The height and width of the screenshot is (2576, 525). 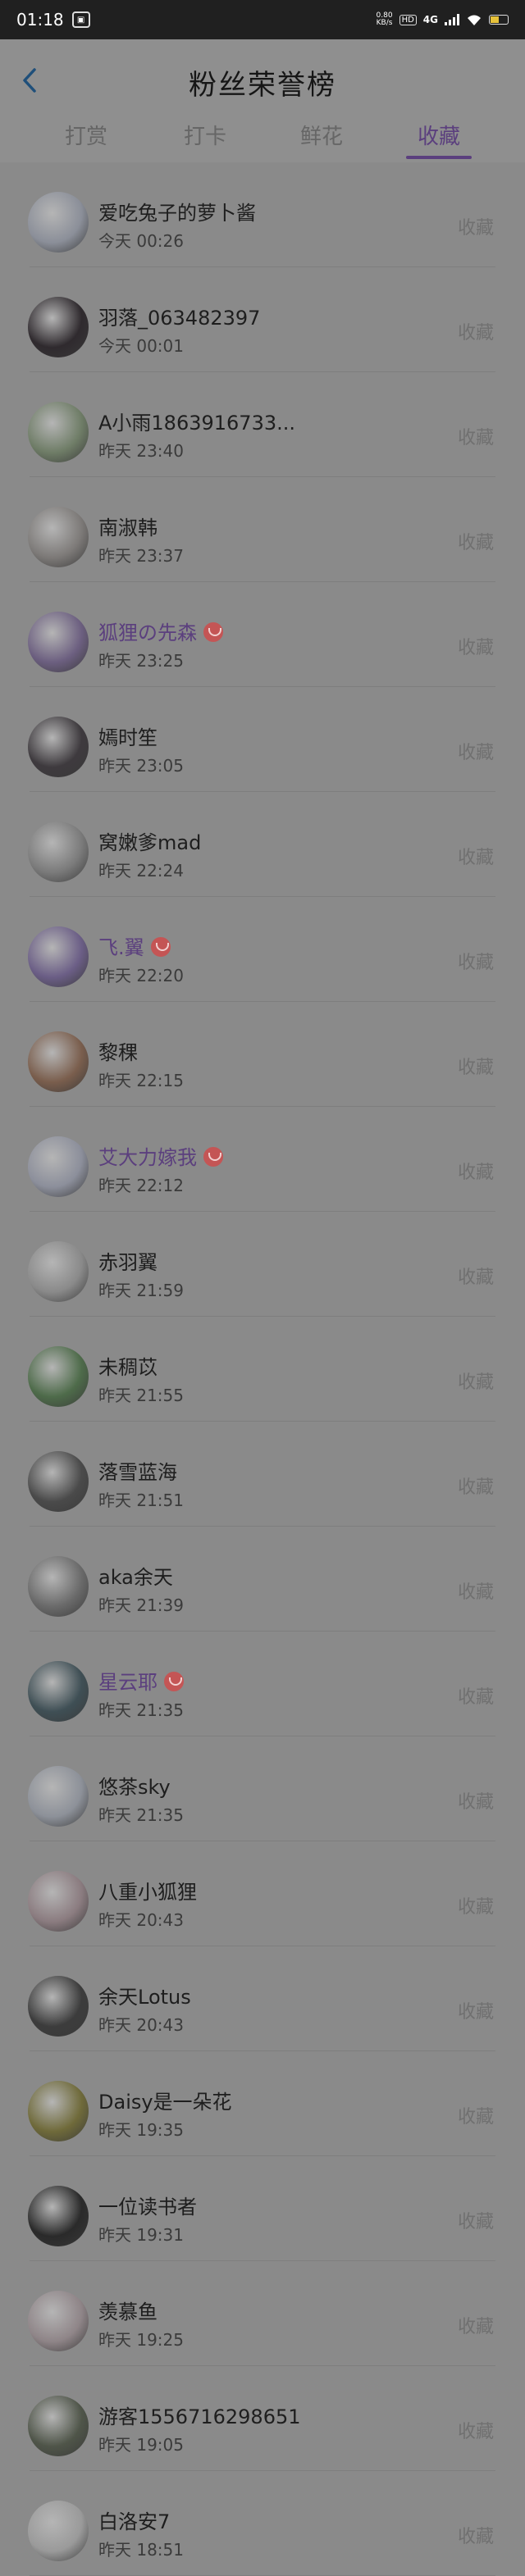 I want to click on fan-time: 昨天 22:12, so click(x=141, y=1185).